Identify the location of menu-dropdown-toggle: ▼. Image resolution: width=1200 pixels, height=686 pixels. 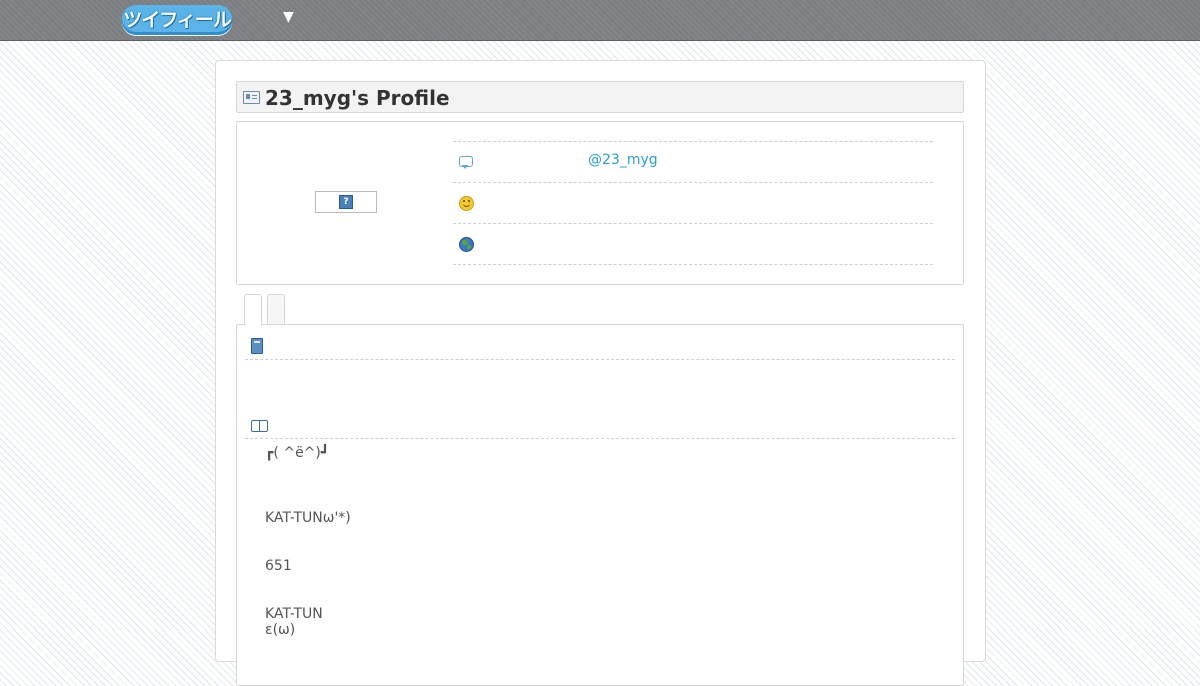
(288, 17).